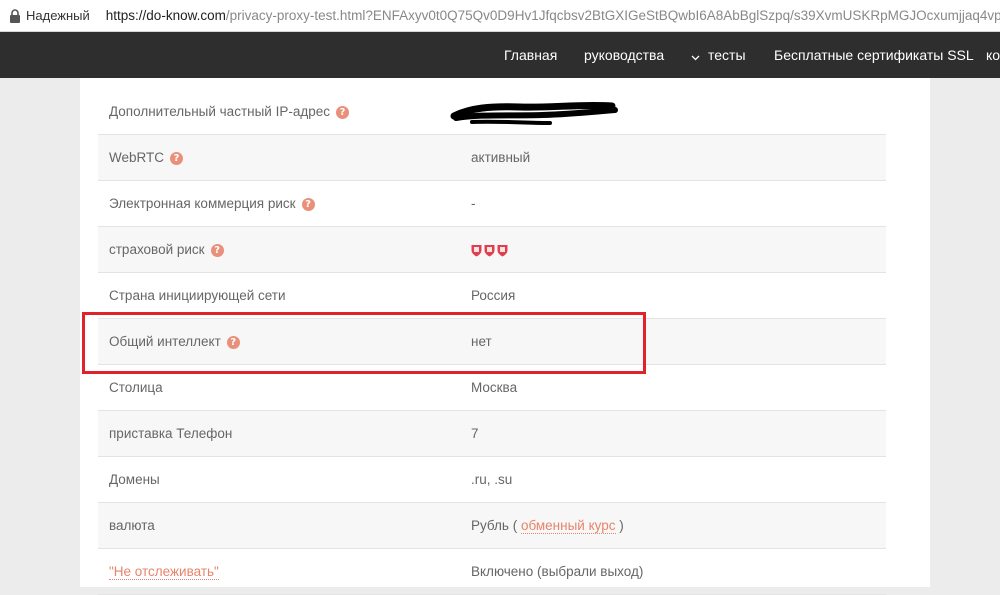 This screenshot has width=1000, height=595. What do you see at coordinates (695, 55) in the screenshot?
I see `chevron-down-icon` at bounding box center [695, 55].